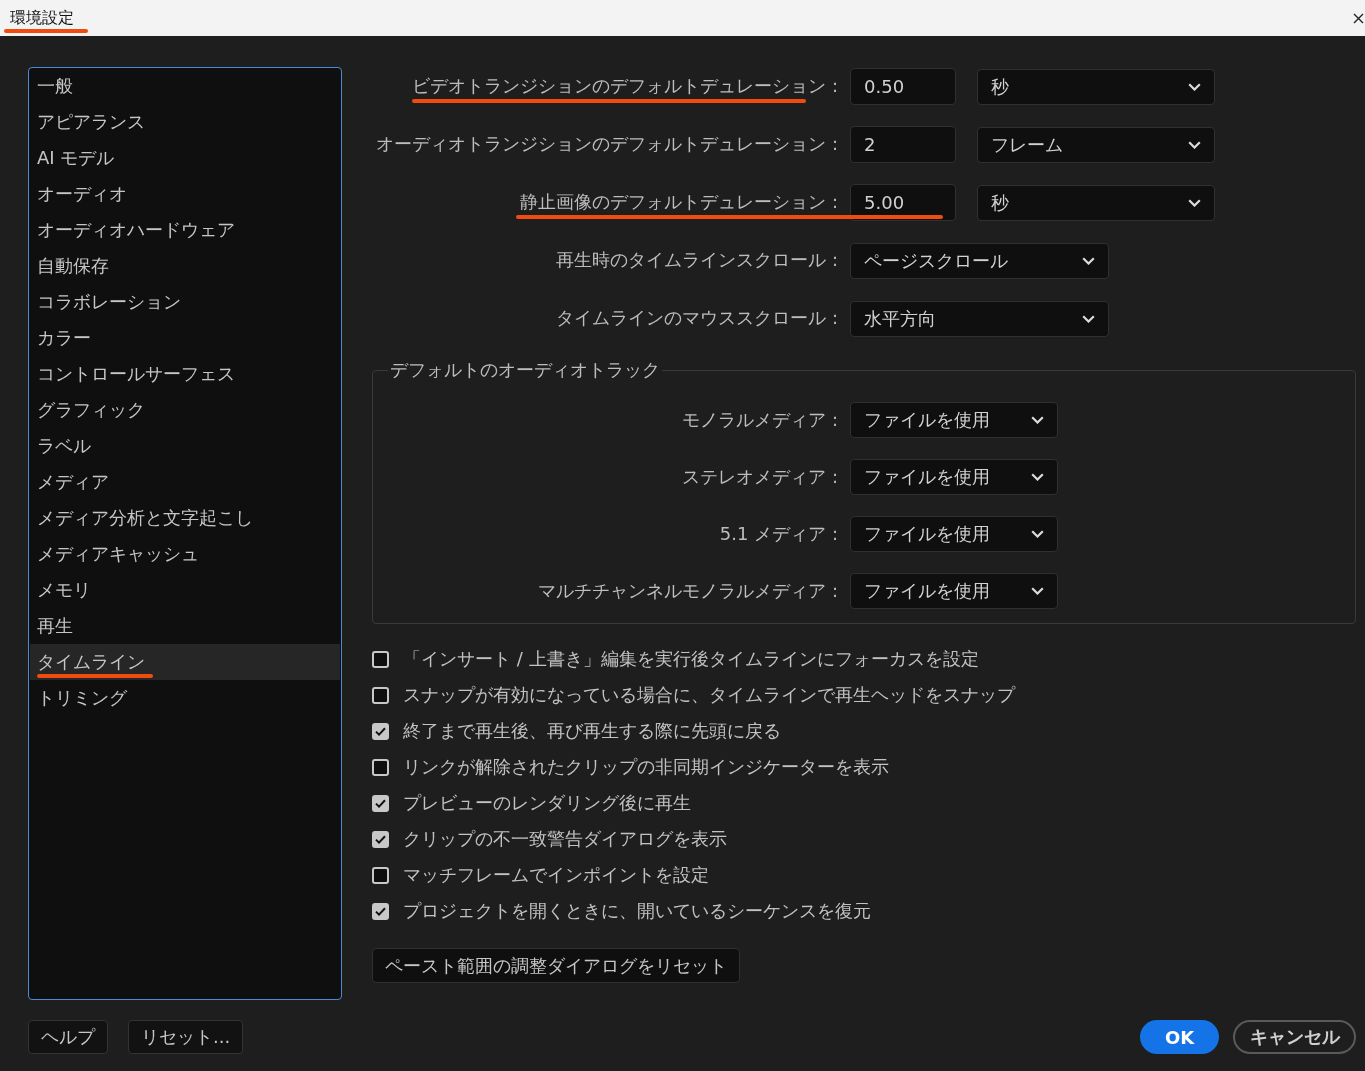 The height and width of the screenshot is (1071, 1365). I want to click on option-label: 終了まで再生後、再び再生する際に先頭に戻る, so click(592, 731).